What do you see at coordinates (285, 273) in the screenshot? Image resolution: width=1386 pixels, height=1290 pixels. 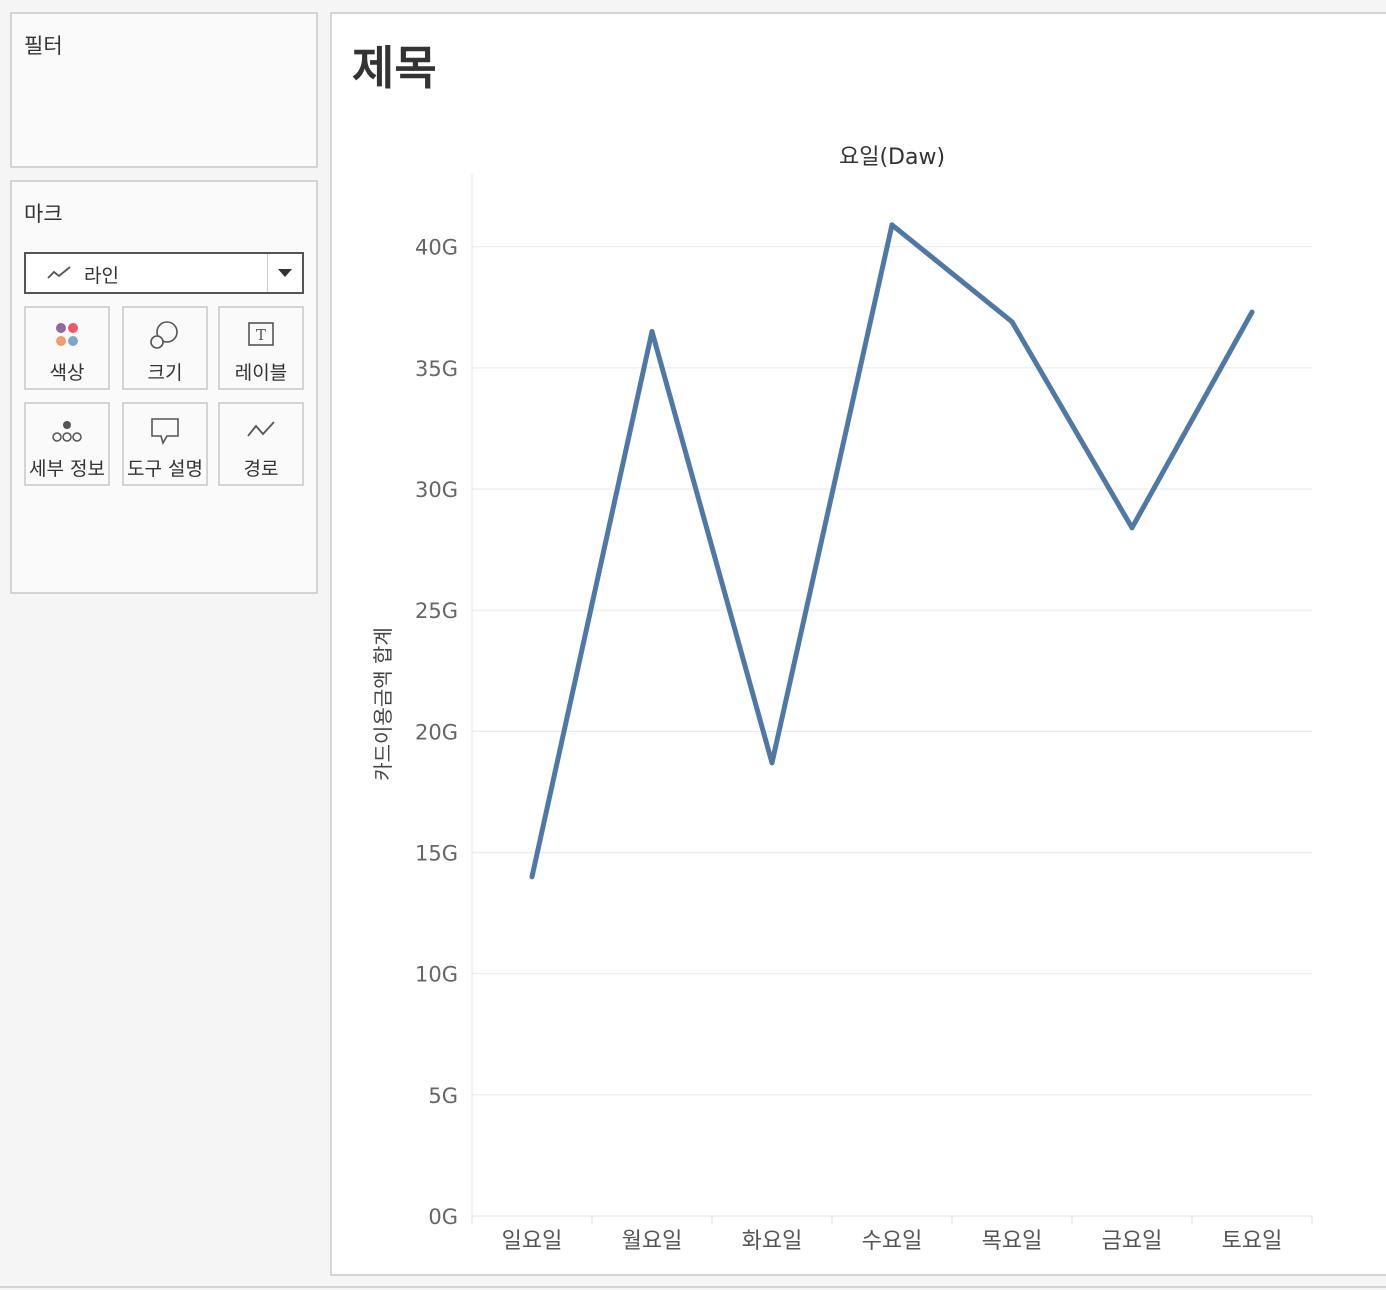 I see `chevron-down-icon` at bounding box center [285, 273].